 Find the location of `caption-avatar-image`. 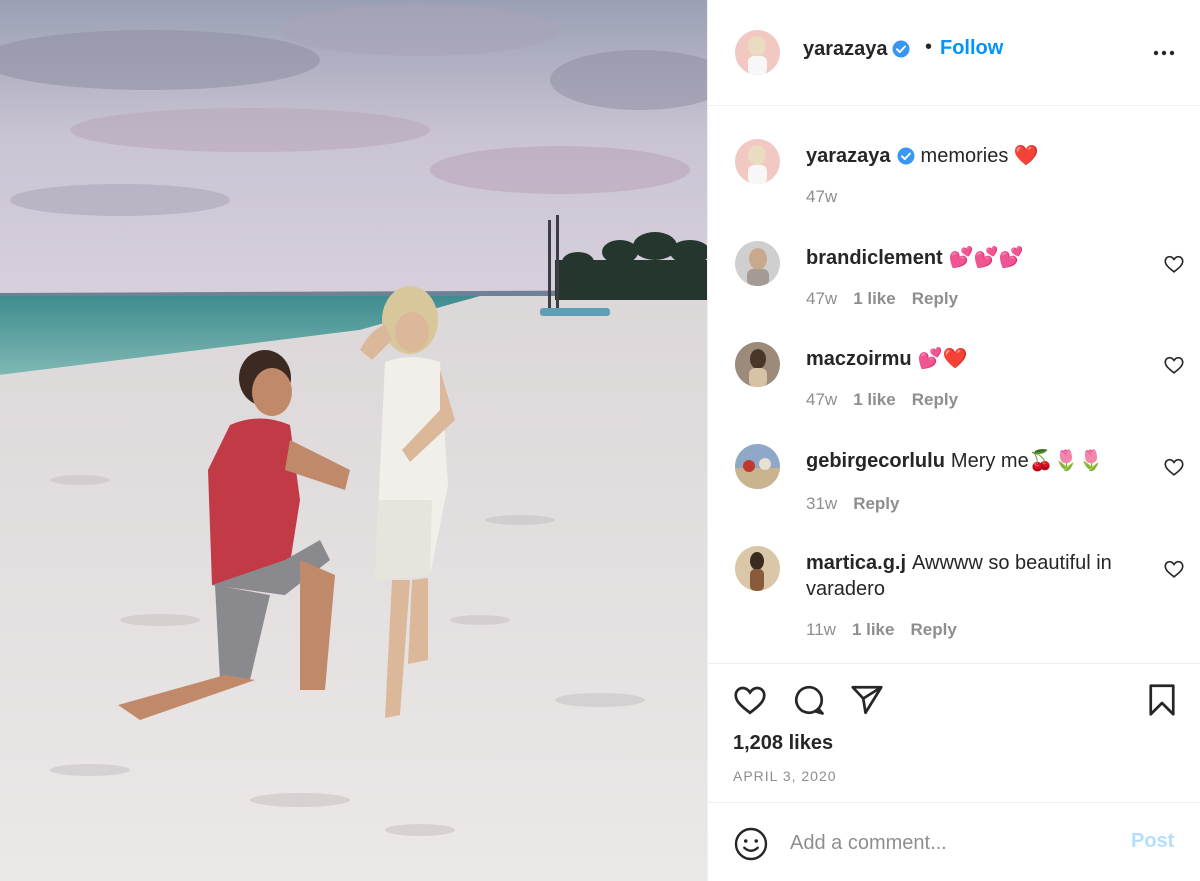

caption-avatar-image is located at coordinates (757, 161).